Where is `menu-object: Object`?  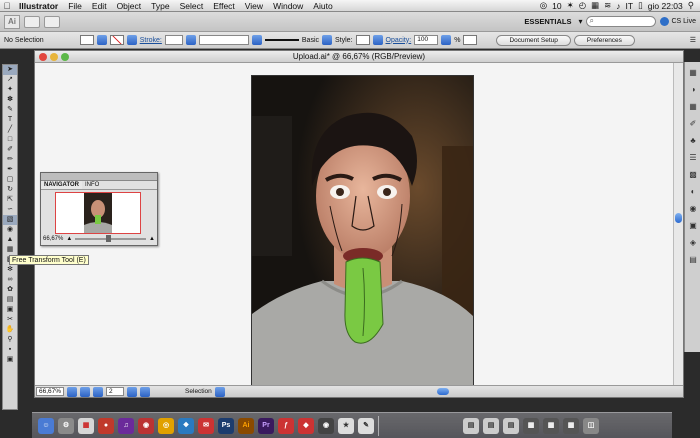 menu-object: Object is located at coordinates (129, 6).